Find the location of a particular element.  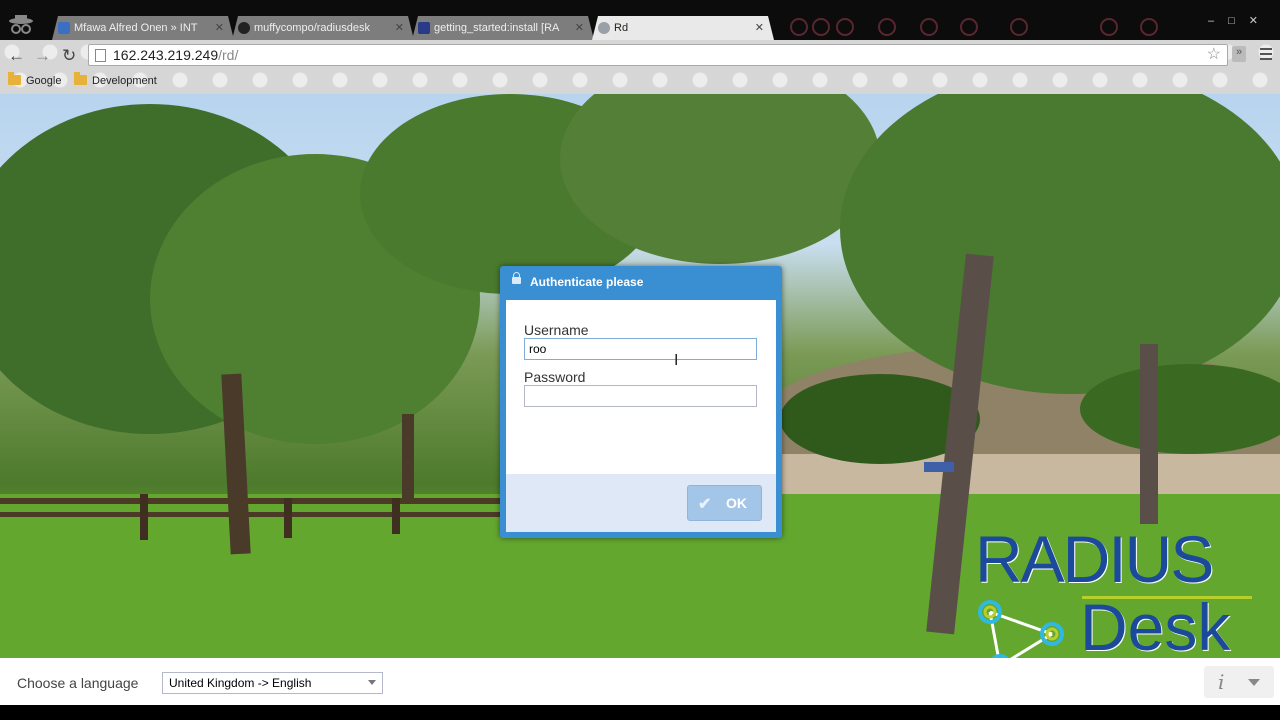

bookmark-google: Google is located at coordinates (35, 80).